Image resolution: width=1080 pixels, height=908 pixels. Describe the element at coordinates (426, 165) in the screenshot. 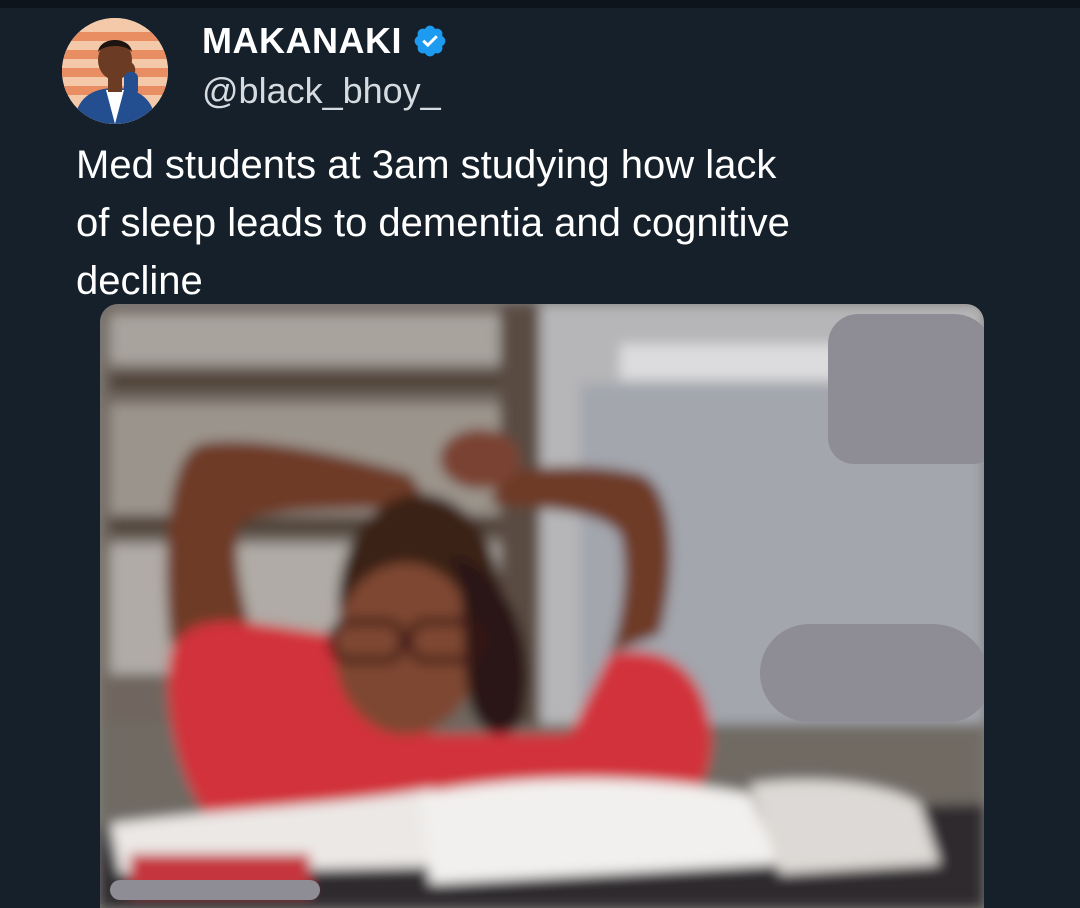

I see `tweet-text-line: Med students at 3am studying how lack` at that location.